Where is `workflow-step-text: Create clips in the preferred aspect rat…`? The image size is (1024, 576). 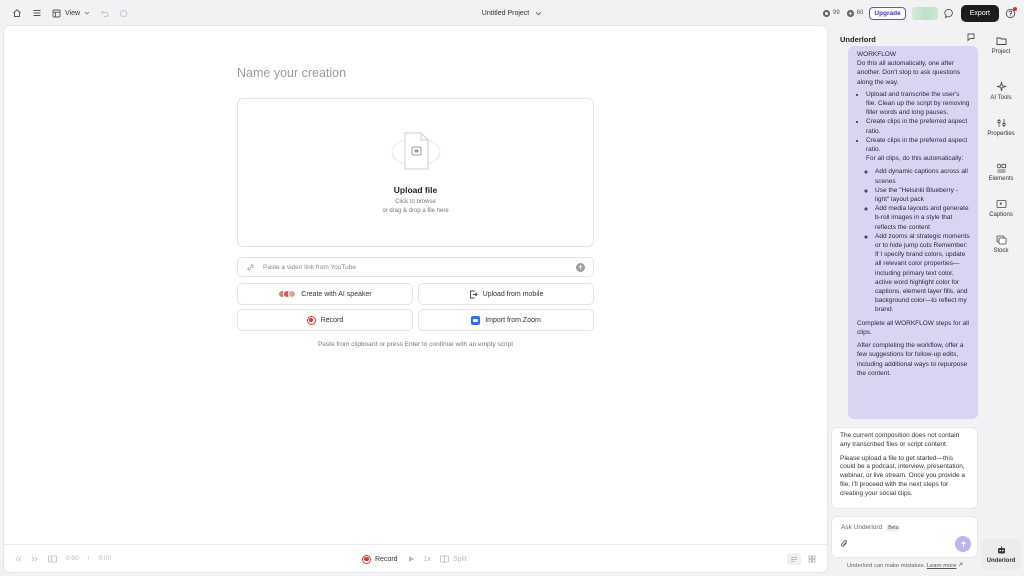
workflow-step-text: Create clips in the preferred aspect rat… is located at coordinates (917, 145).